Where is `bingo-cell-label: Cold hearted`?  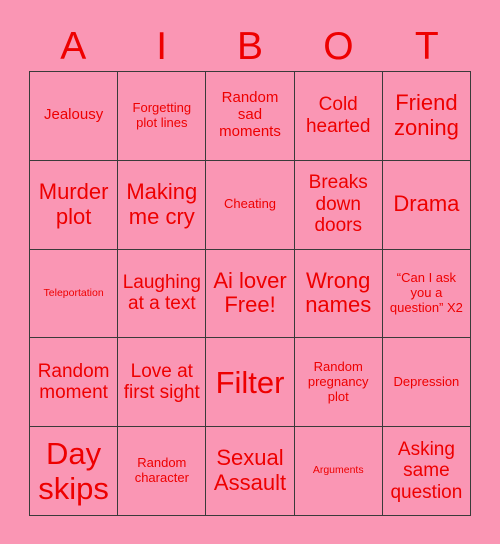
bingo-cell-label: Cold hearted is located at coordinates (338, 115).